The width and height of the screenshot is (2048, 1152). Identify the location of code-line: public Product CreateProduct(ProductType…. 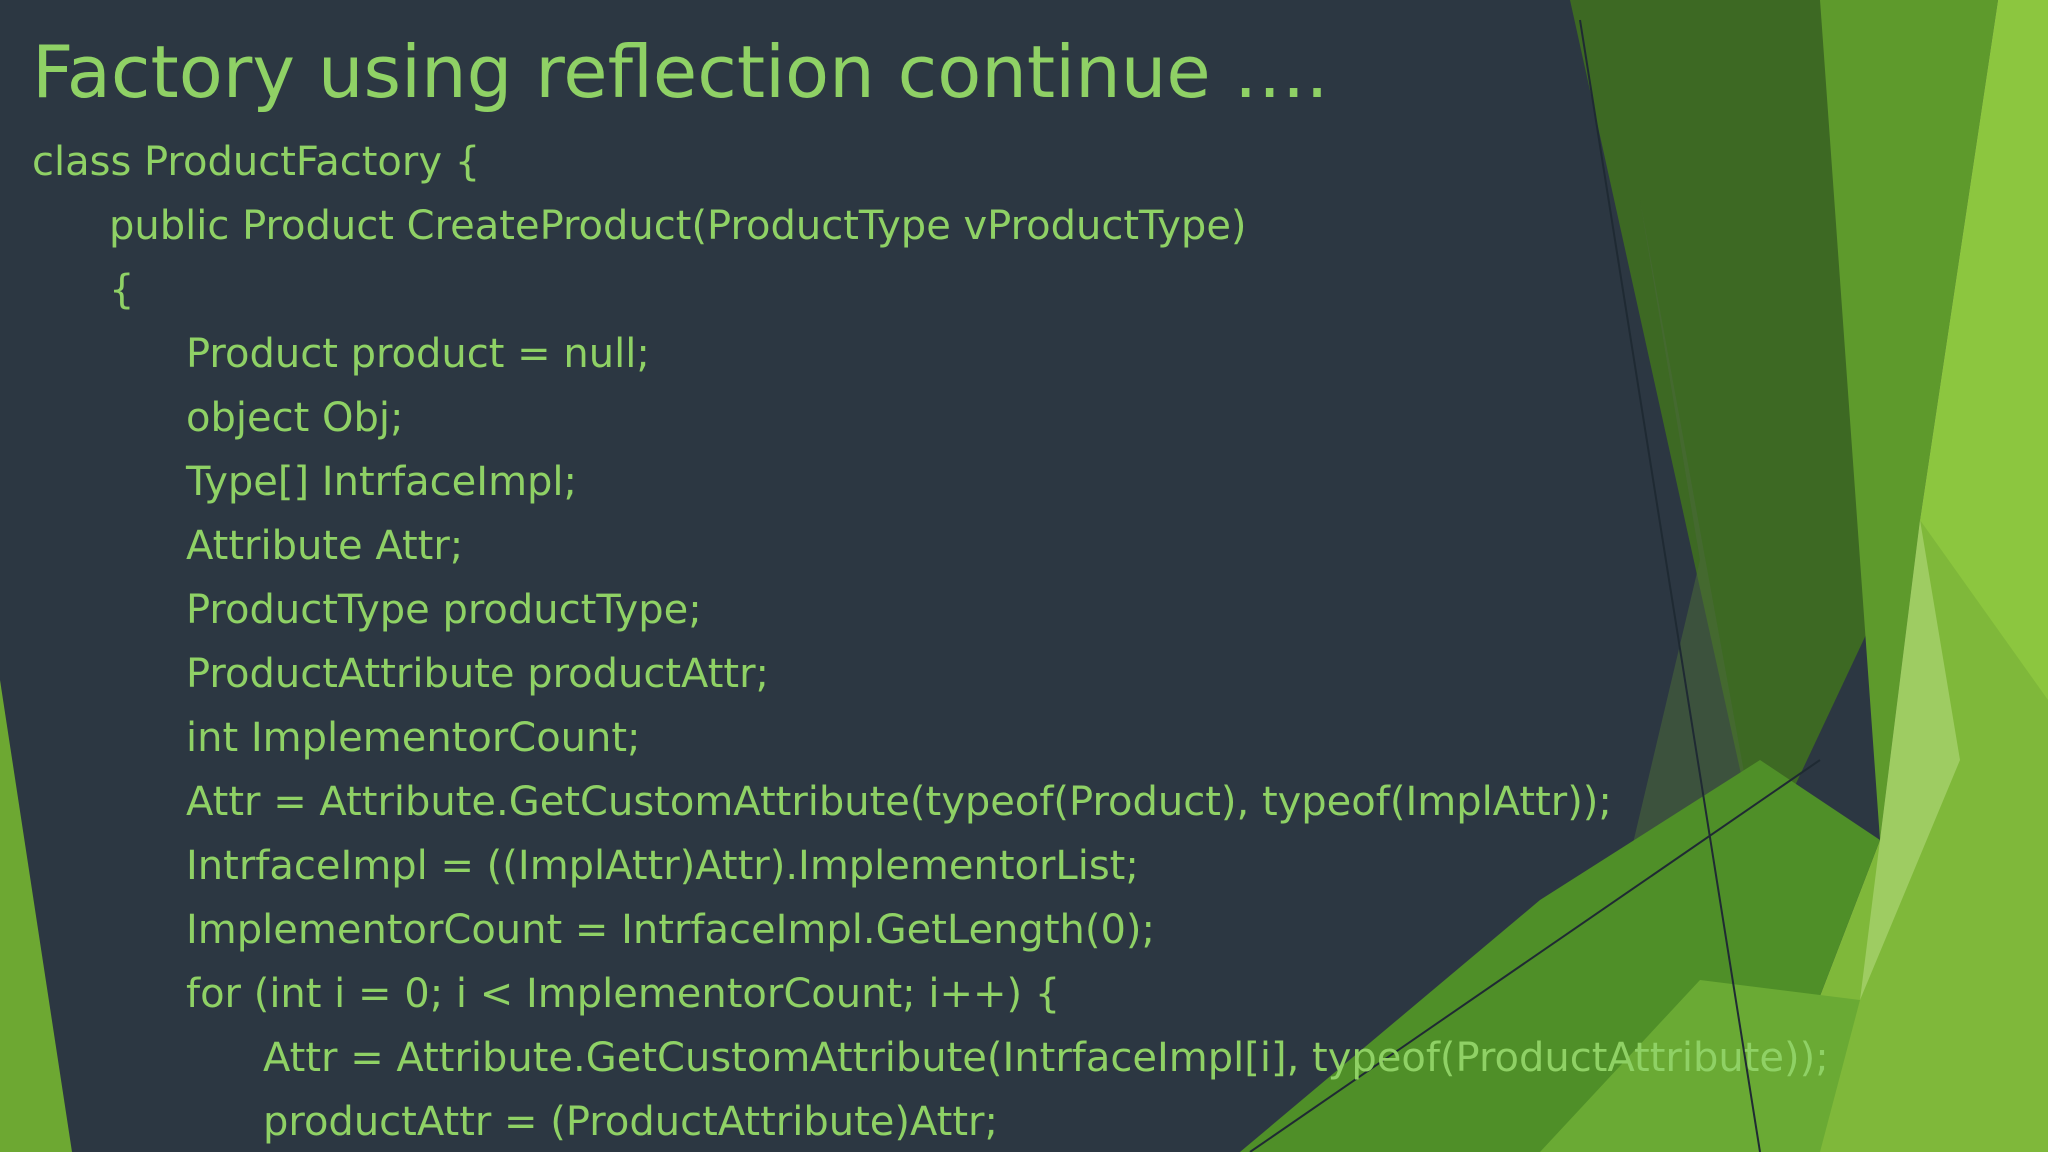
(678, 226).